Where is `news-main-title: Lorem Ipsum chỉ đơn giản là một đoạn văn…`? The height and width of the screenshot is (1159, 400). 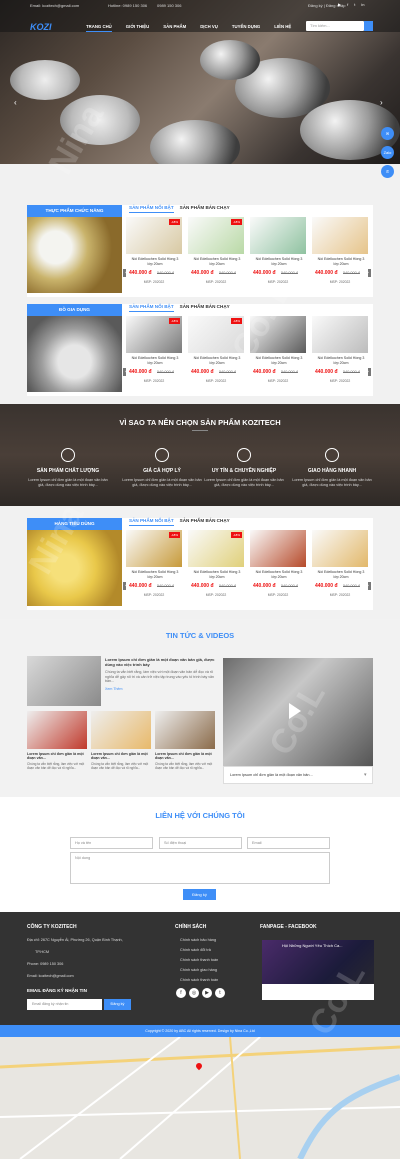
news-main-title: Lorem Ipsum chỉ đơn giản là một đoạn văn… is located at coordinates (161, 662).